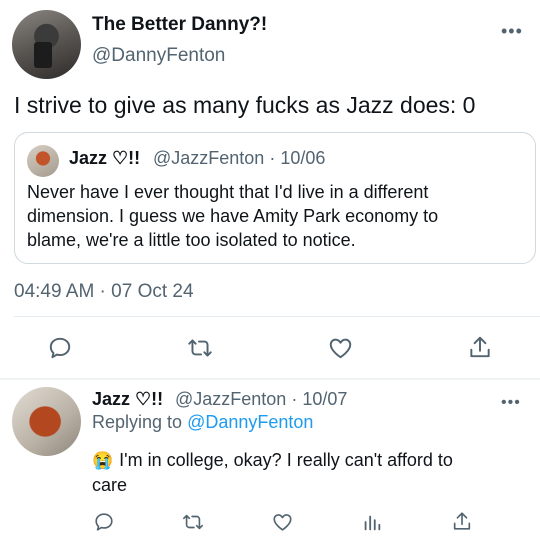 Image resolution: width=540 pixels, height=543 pixels. Describe the element at coordinates (137, 422) in the screenshot. I see `replying-prefix: Replying to` at that location.